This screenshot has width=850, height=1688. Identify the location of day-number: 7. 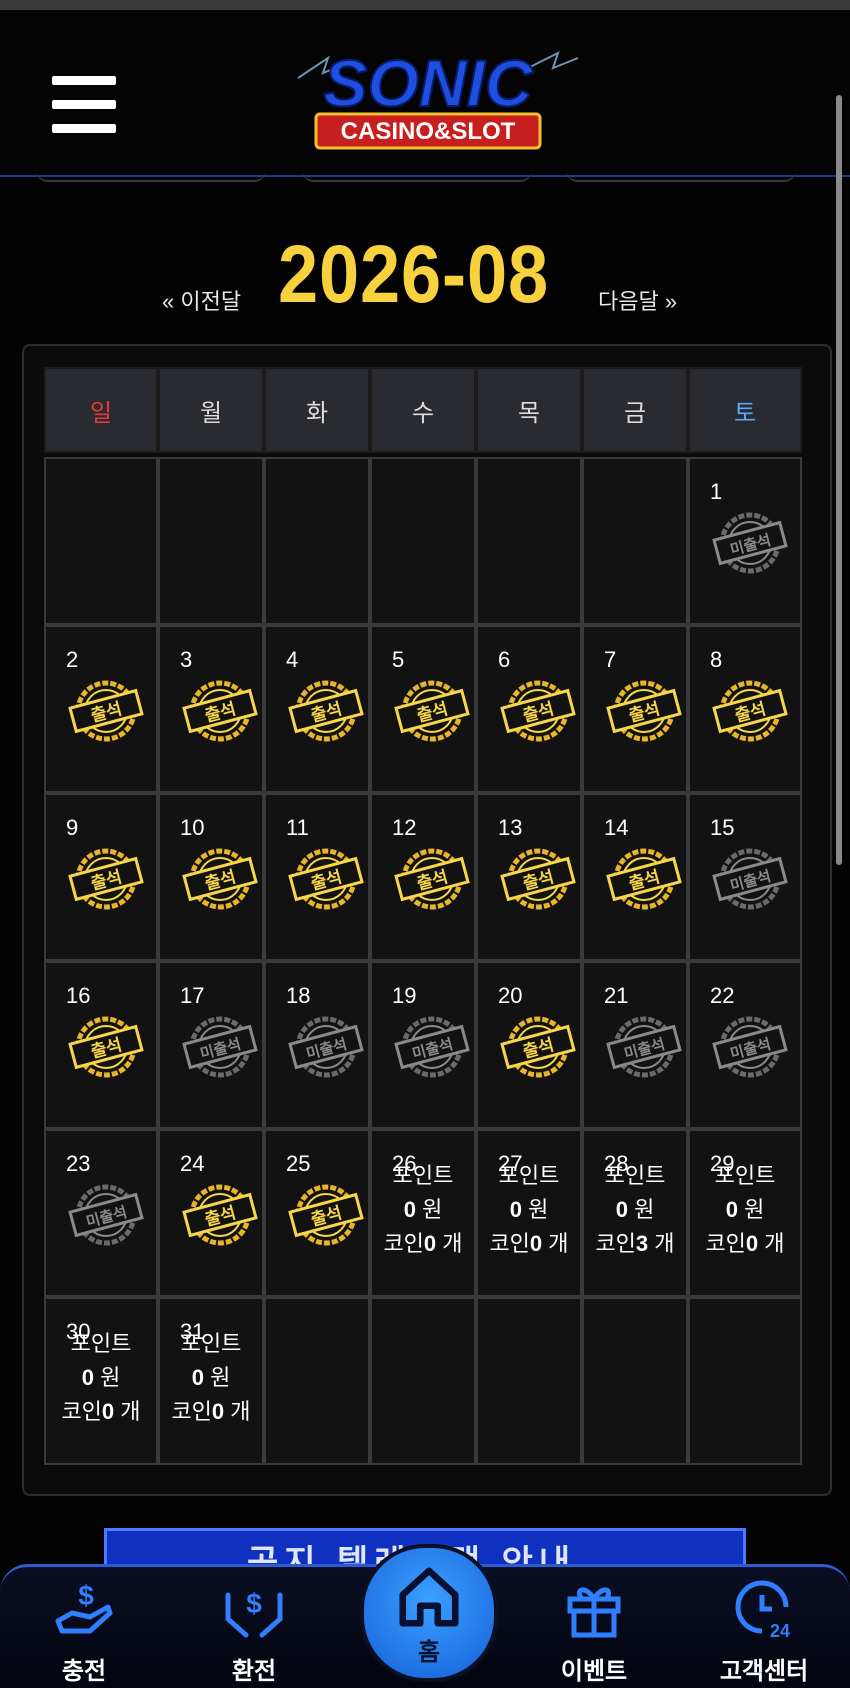
(610, 659).